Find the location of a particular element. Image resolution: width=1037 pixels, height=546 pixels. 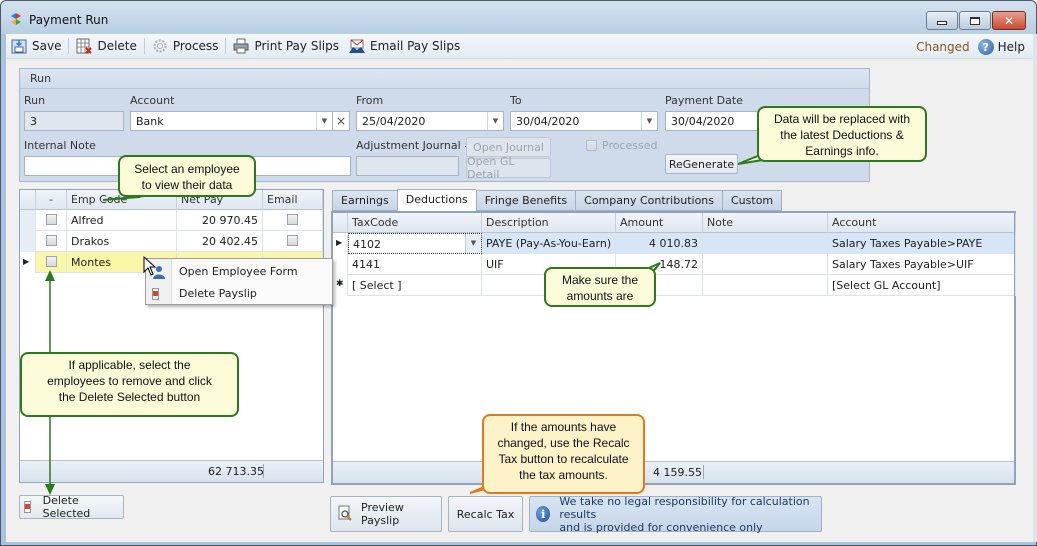

callout-text: Tax button to recalculate is located at coordinates (563, 459).